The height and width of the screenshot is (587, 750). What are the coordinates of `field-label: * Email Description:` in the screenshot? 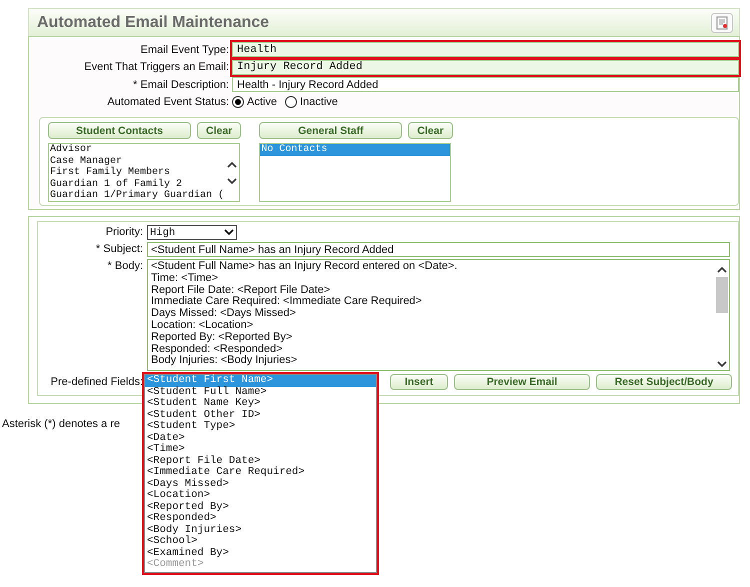 It's located at (181, 84).